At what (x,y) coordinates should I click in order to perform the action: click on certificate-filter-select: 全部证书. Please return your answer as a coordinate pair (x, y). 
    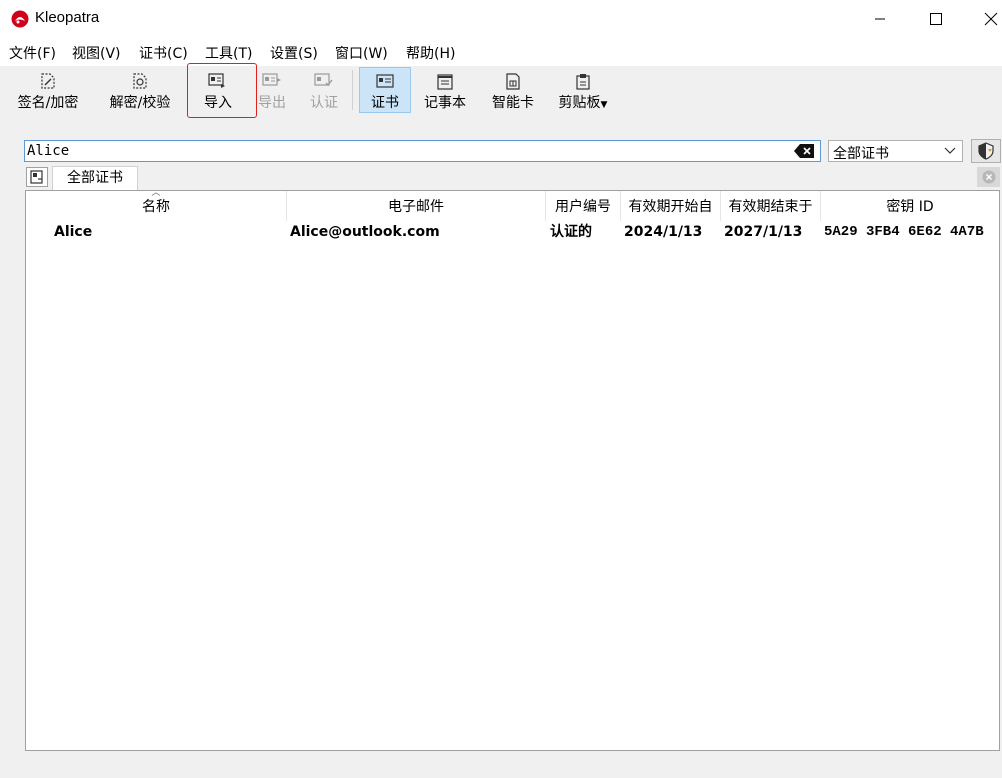
    Looking at the image, I should click on (895, 151).